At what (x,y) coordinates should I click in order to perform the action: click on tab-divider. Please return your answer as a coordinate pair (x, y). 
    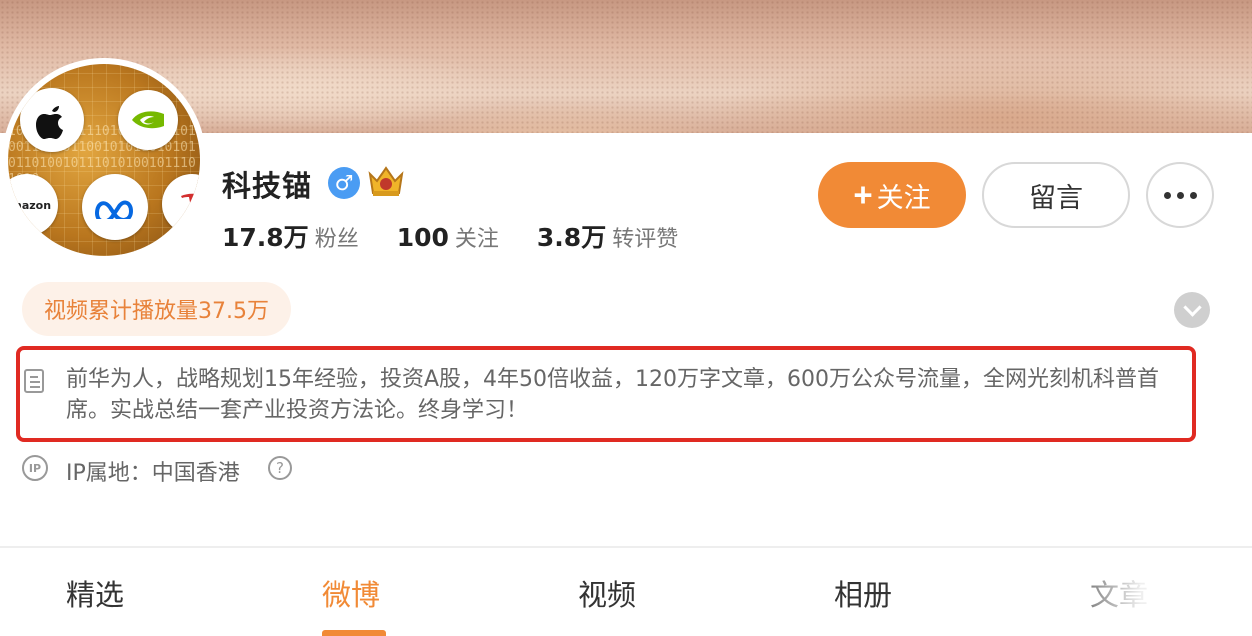
    Looking at the image, I should click on (626, 547).